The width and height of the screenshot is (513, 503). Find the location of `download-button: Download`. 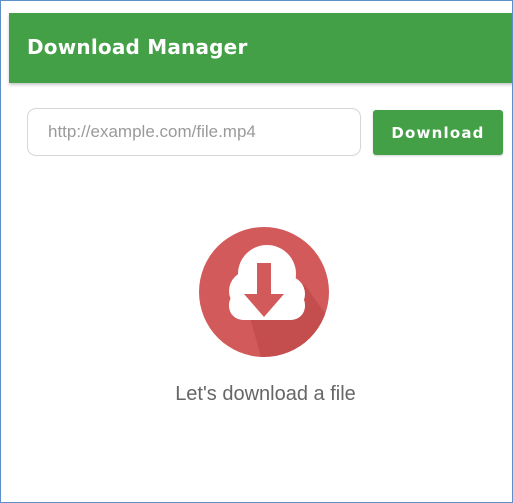

download-button: Download is located at coordinates (438, 132).